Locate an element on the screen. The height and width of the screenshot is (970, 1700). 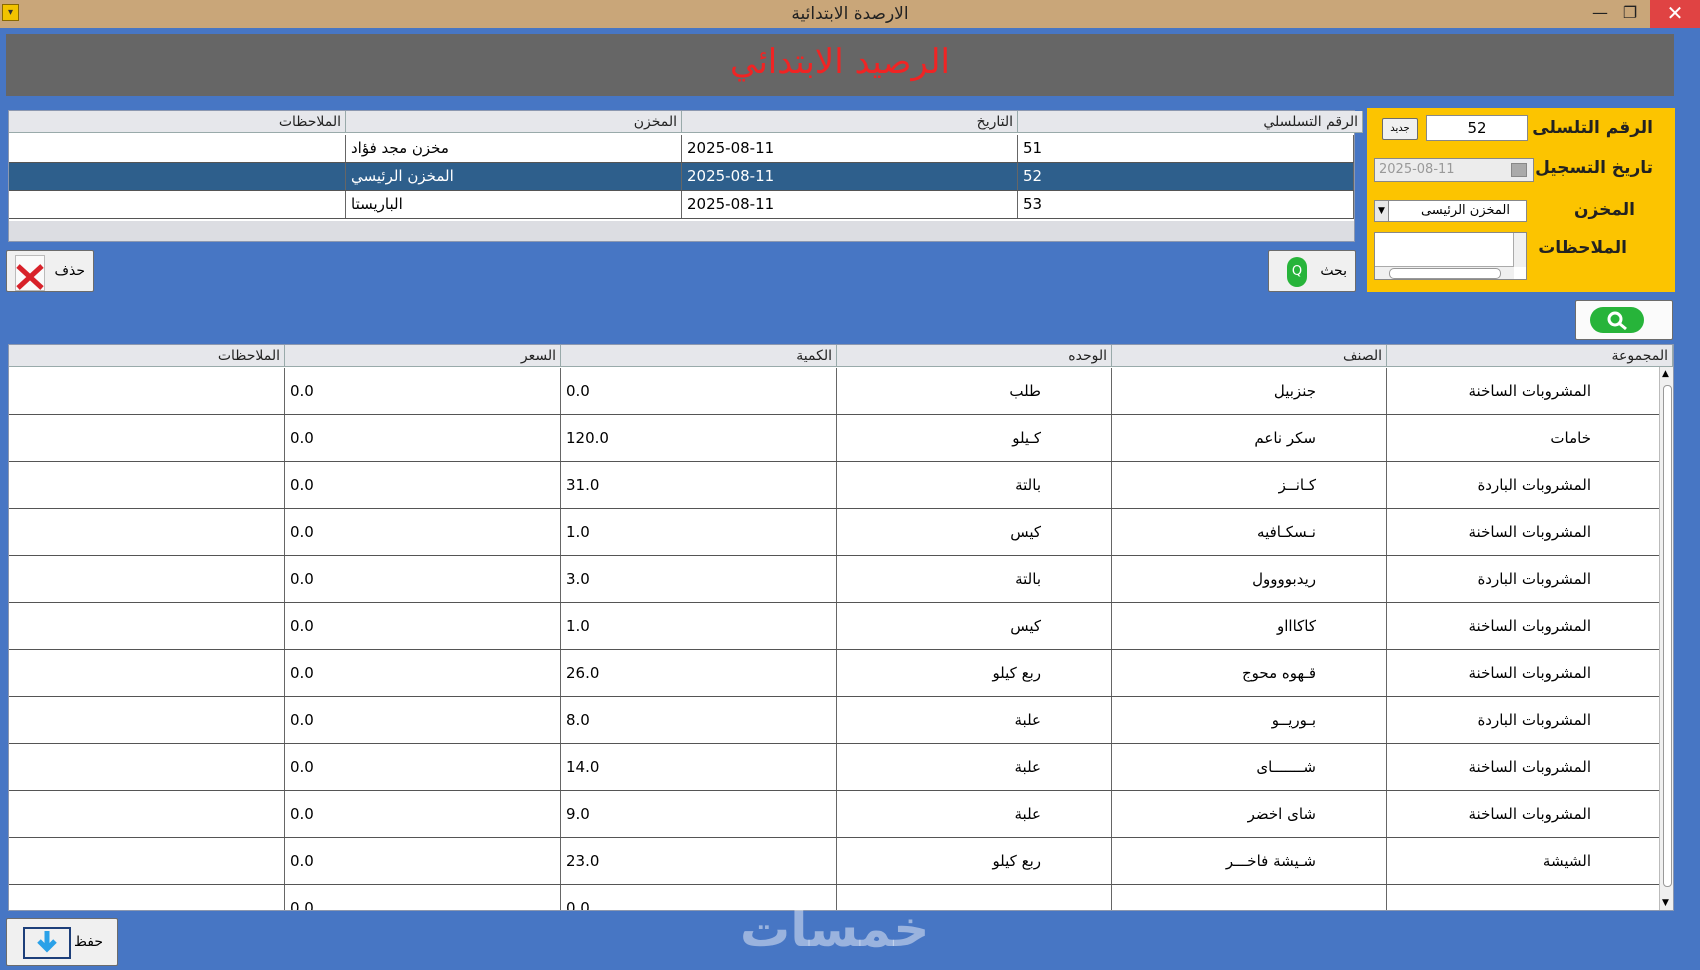
store-select: المخزن الرئيسى ▼ is located at coordinates (1450, 211).